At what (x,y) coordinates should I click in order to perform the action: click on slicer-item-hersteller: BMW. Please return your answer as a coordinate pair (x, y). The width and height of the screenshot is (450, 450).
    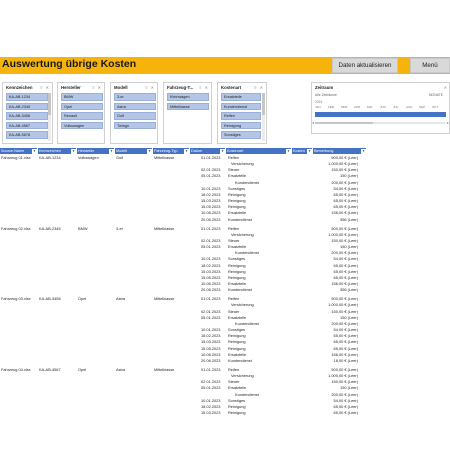
    Looking at the image, I should click on (82, 97).